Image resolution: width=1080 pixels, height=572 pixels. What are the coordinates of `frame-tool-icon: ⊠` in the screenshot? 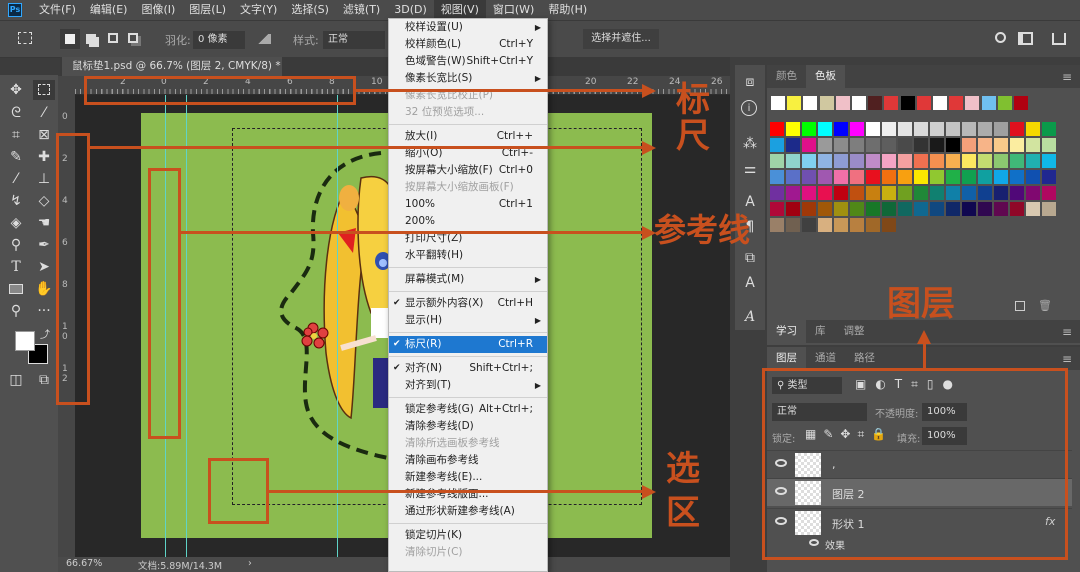 It's located at (44, 135).